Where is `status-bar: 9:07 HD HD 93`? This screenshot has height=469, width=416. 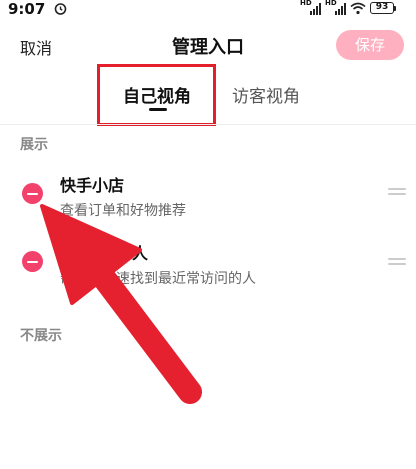 status-bar: 9:07 HD HD 93 is located at coordinates (208, 11).